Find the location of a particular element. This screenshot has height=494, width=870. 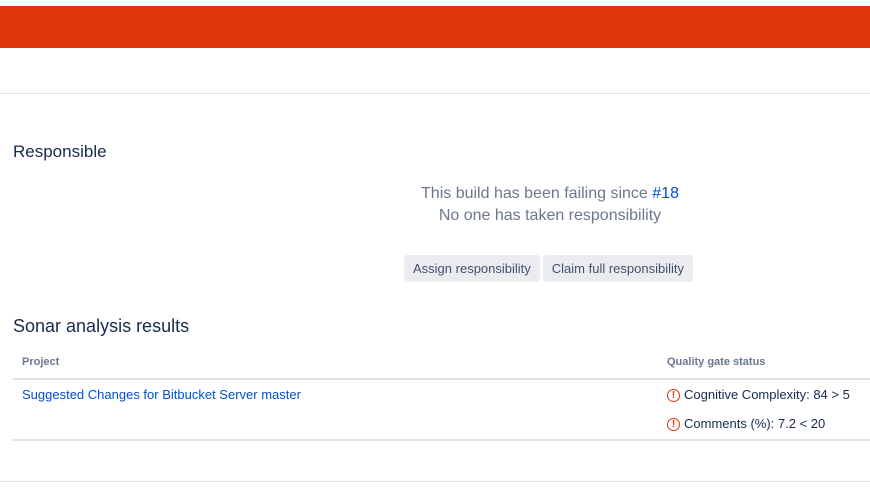

condition-text: Cognitive Complexity: 84 > 5 is located at coordinates (767, 394).